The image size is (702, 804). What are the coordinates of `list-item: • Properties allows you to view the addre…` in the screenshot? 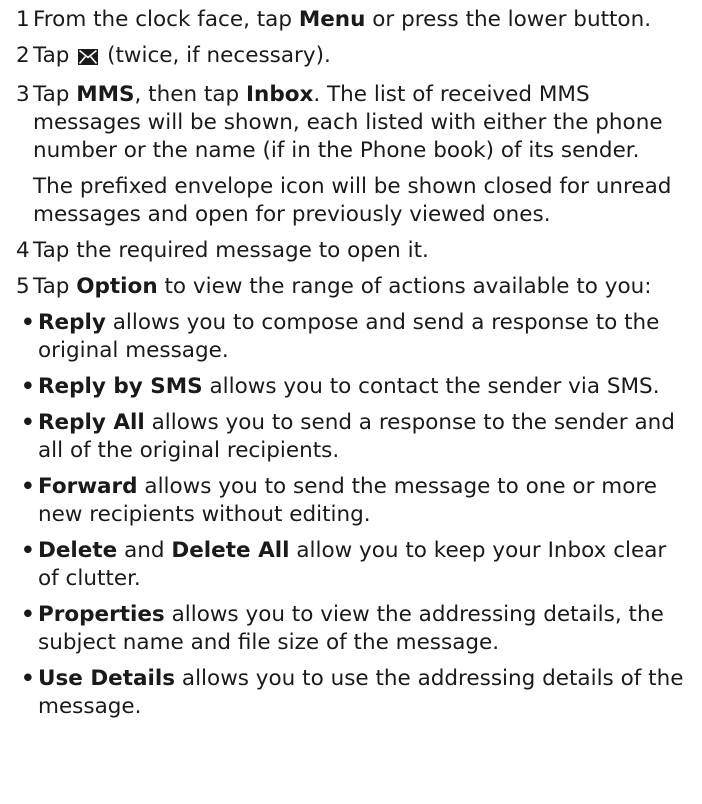 It's located at (342, 628).